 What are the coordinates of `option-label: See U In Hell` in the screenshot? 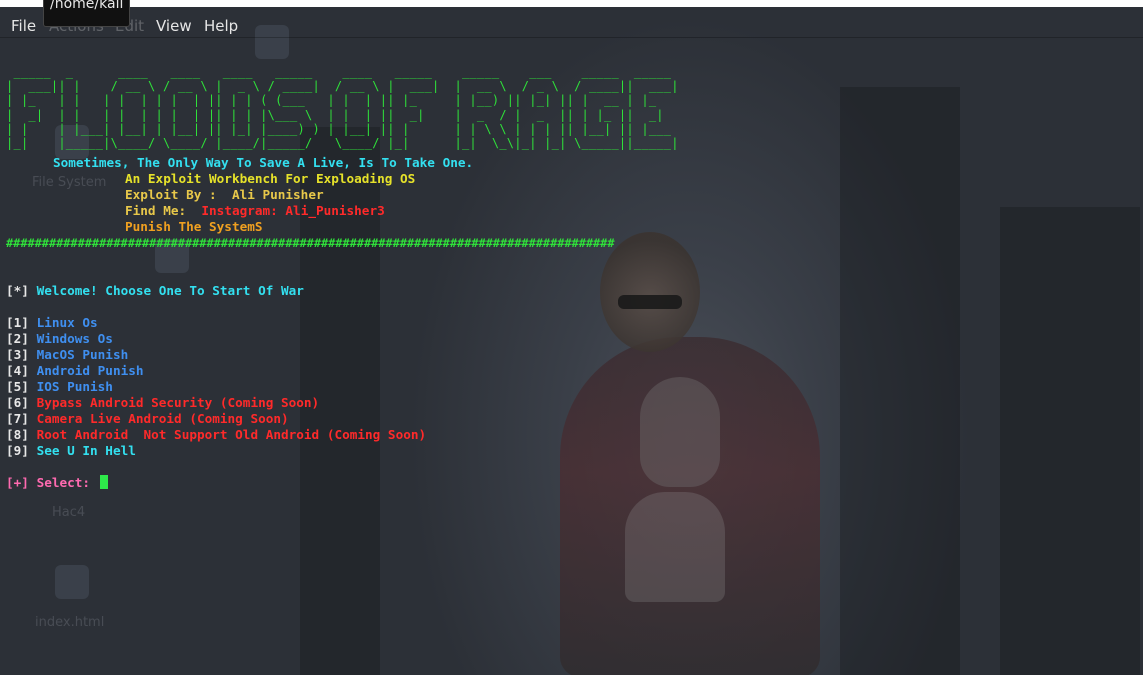 It's located at (86, 450).